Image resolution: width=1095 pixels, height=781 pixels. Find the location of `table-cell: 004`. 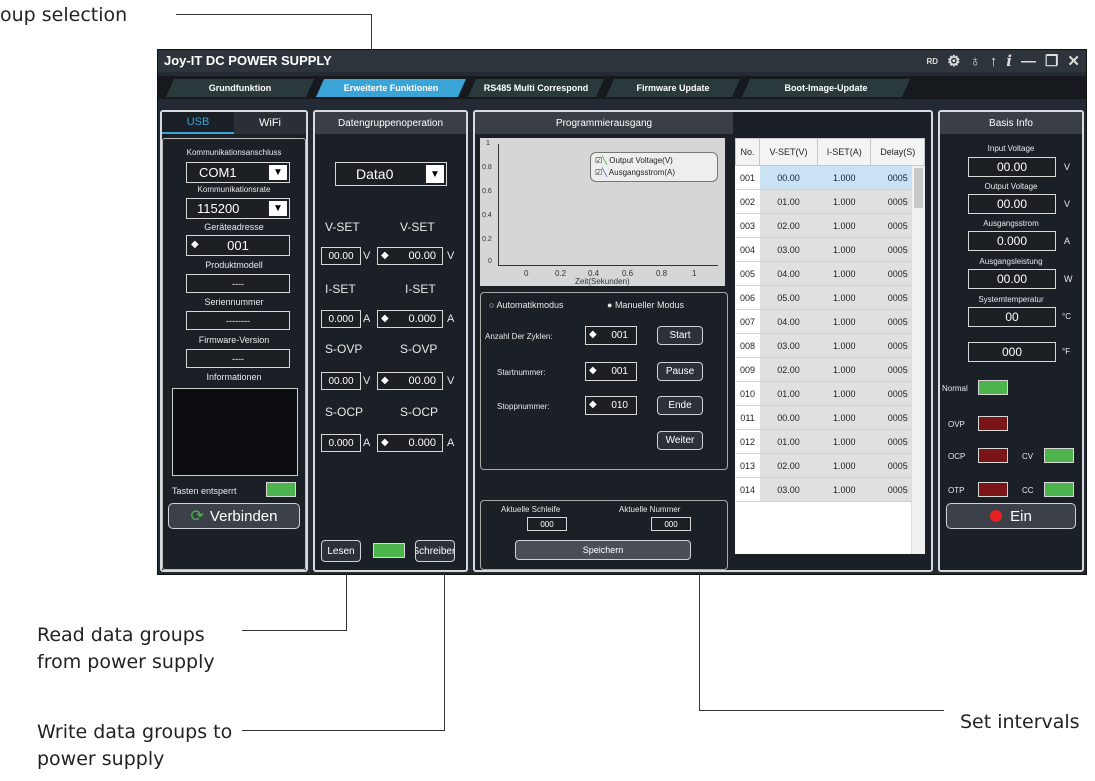

table-cell: 004 is located at coordinates (747, 249).